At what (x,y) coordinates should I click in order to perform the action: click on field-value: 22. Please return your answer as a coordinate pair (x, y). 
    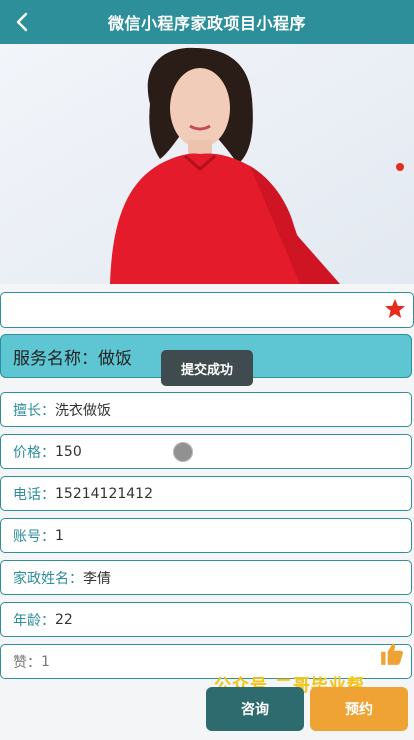
    Looking at the image, I should click on (64, 619).